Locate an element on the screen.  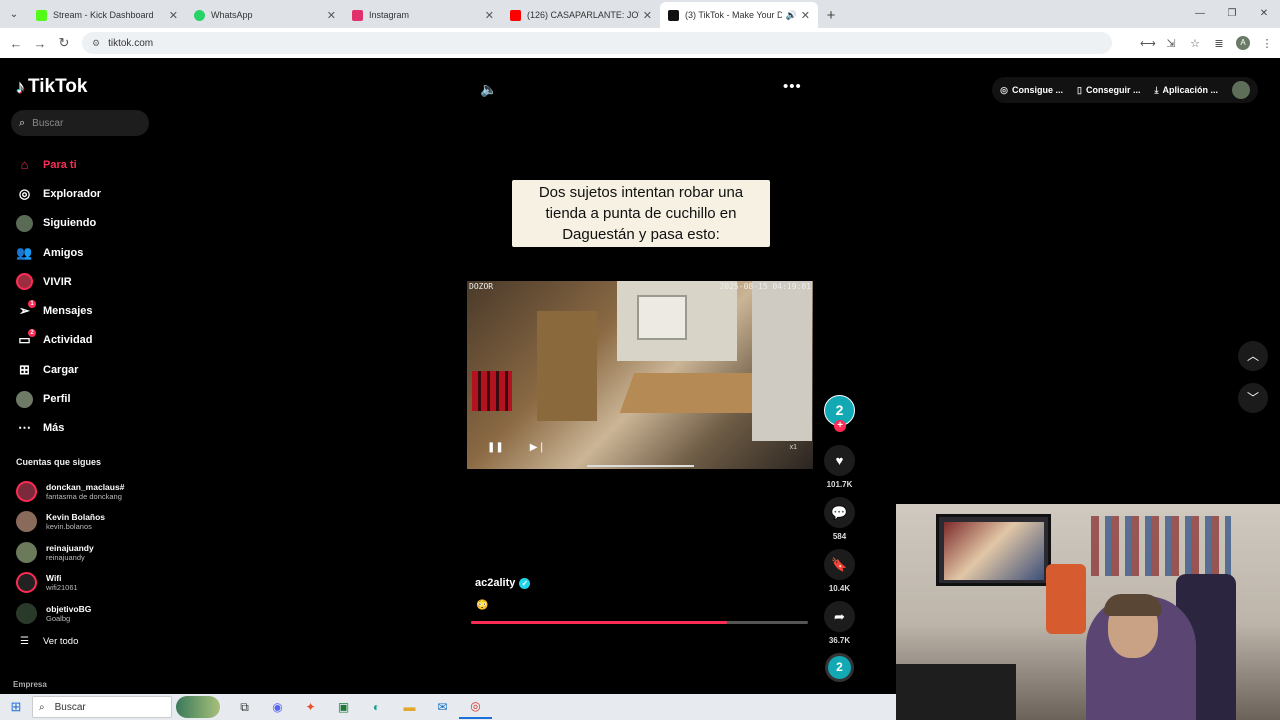
tab-search-icon: ⌄ is located at coordinates (14, 14).